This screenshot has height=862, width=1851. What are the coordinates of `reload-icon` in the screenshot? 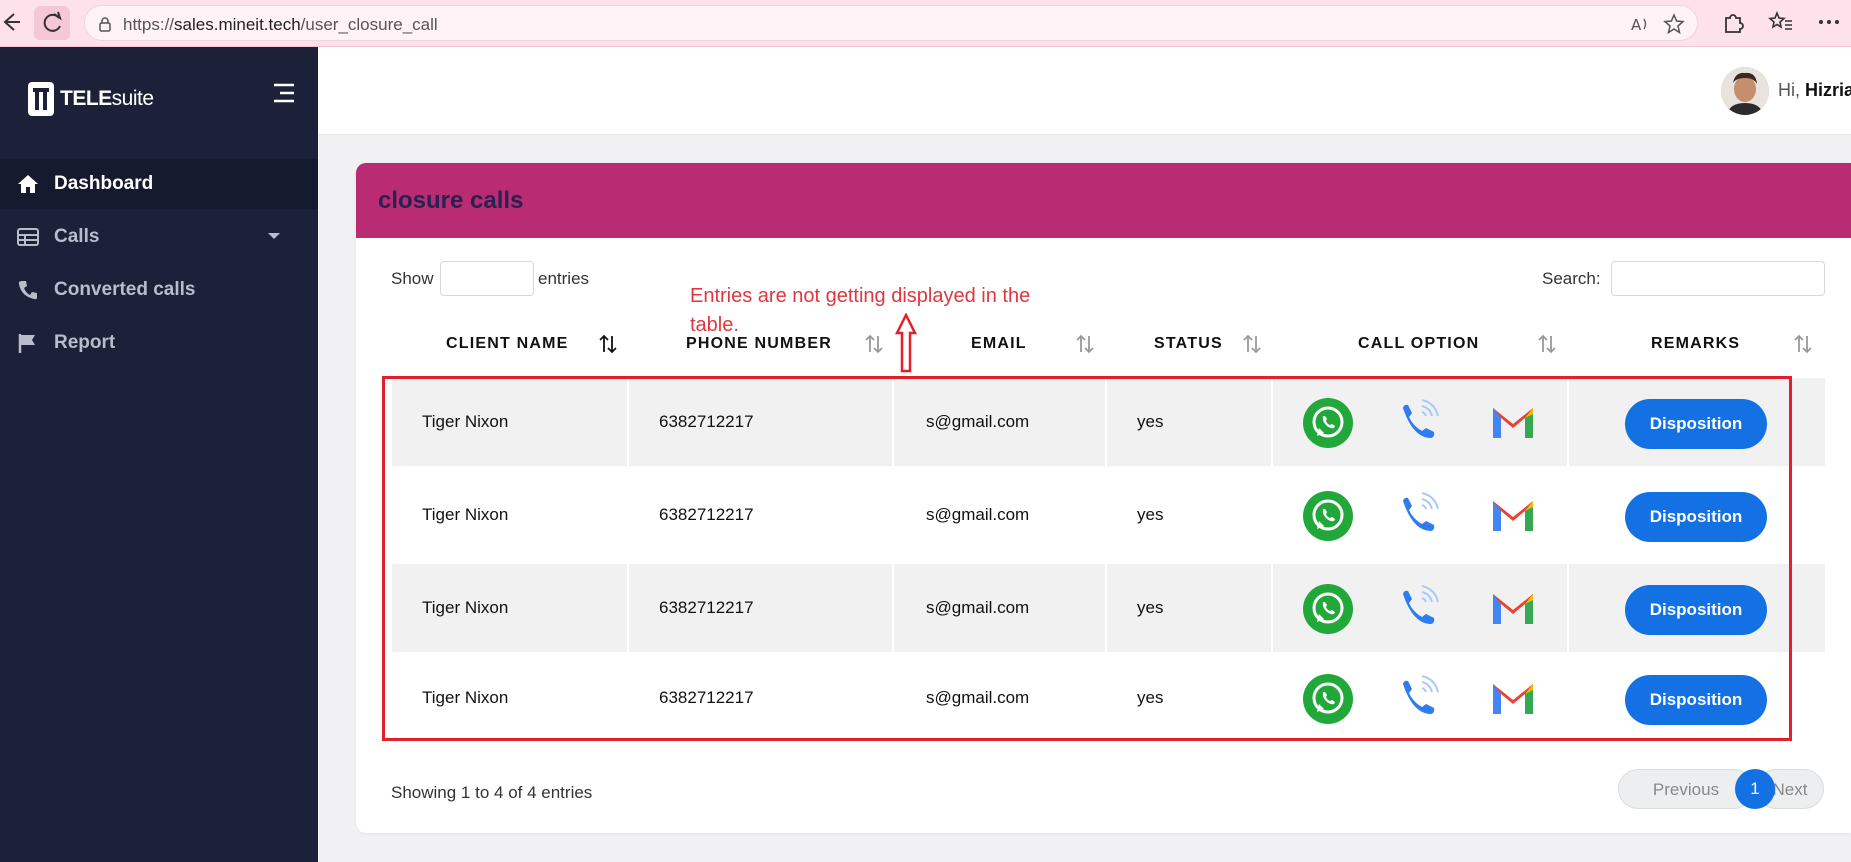 It's located at (52, 21).